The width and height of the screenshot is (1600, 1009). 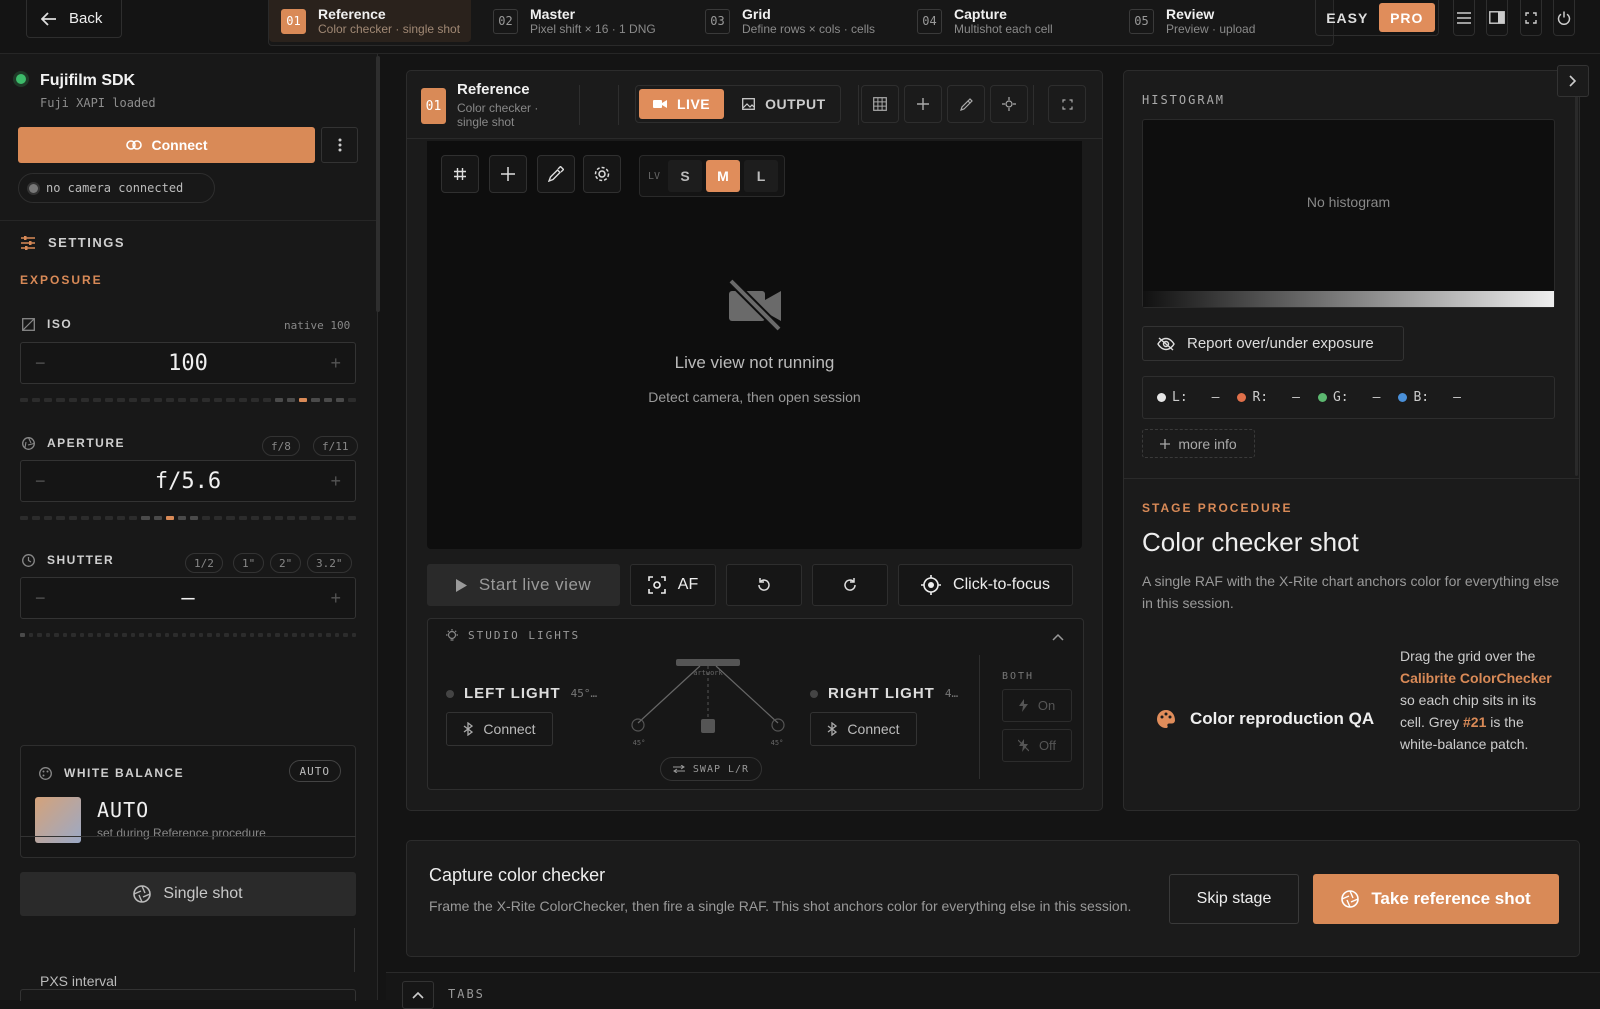 What do you see at coordinates (985, 585) in the screenshot?
I see `click-to-focus-button: Click-to-focus` at bounding box center [985, 585].